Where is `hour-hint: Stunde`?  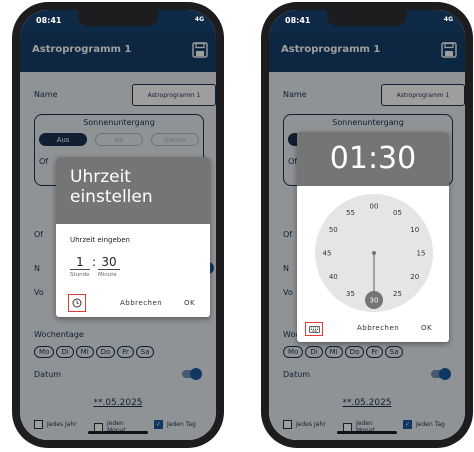 hour-hint: Stunde is located at coordinates (80, 275).